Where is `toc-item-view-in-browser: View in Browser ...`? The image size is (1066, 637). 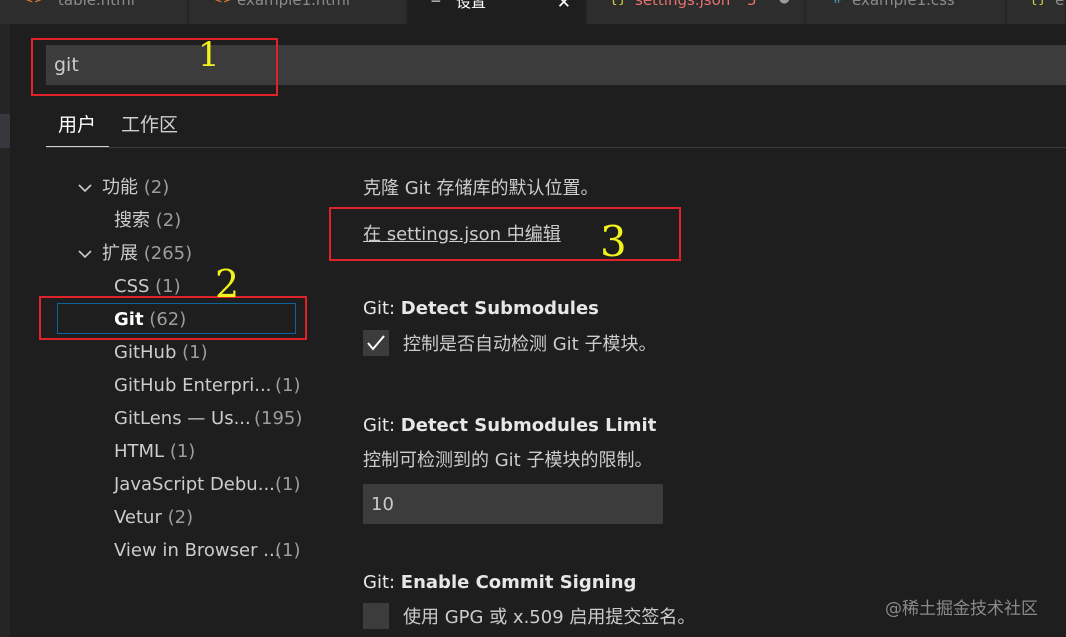 toc-item-view-in-browser: View in Browser ... is located at coordinates (197, 551).